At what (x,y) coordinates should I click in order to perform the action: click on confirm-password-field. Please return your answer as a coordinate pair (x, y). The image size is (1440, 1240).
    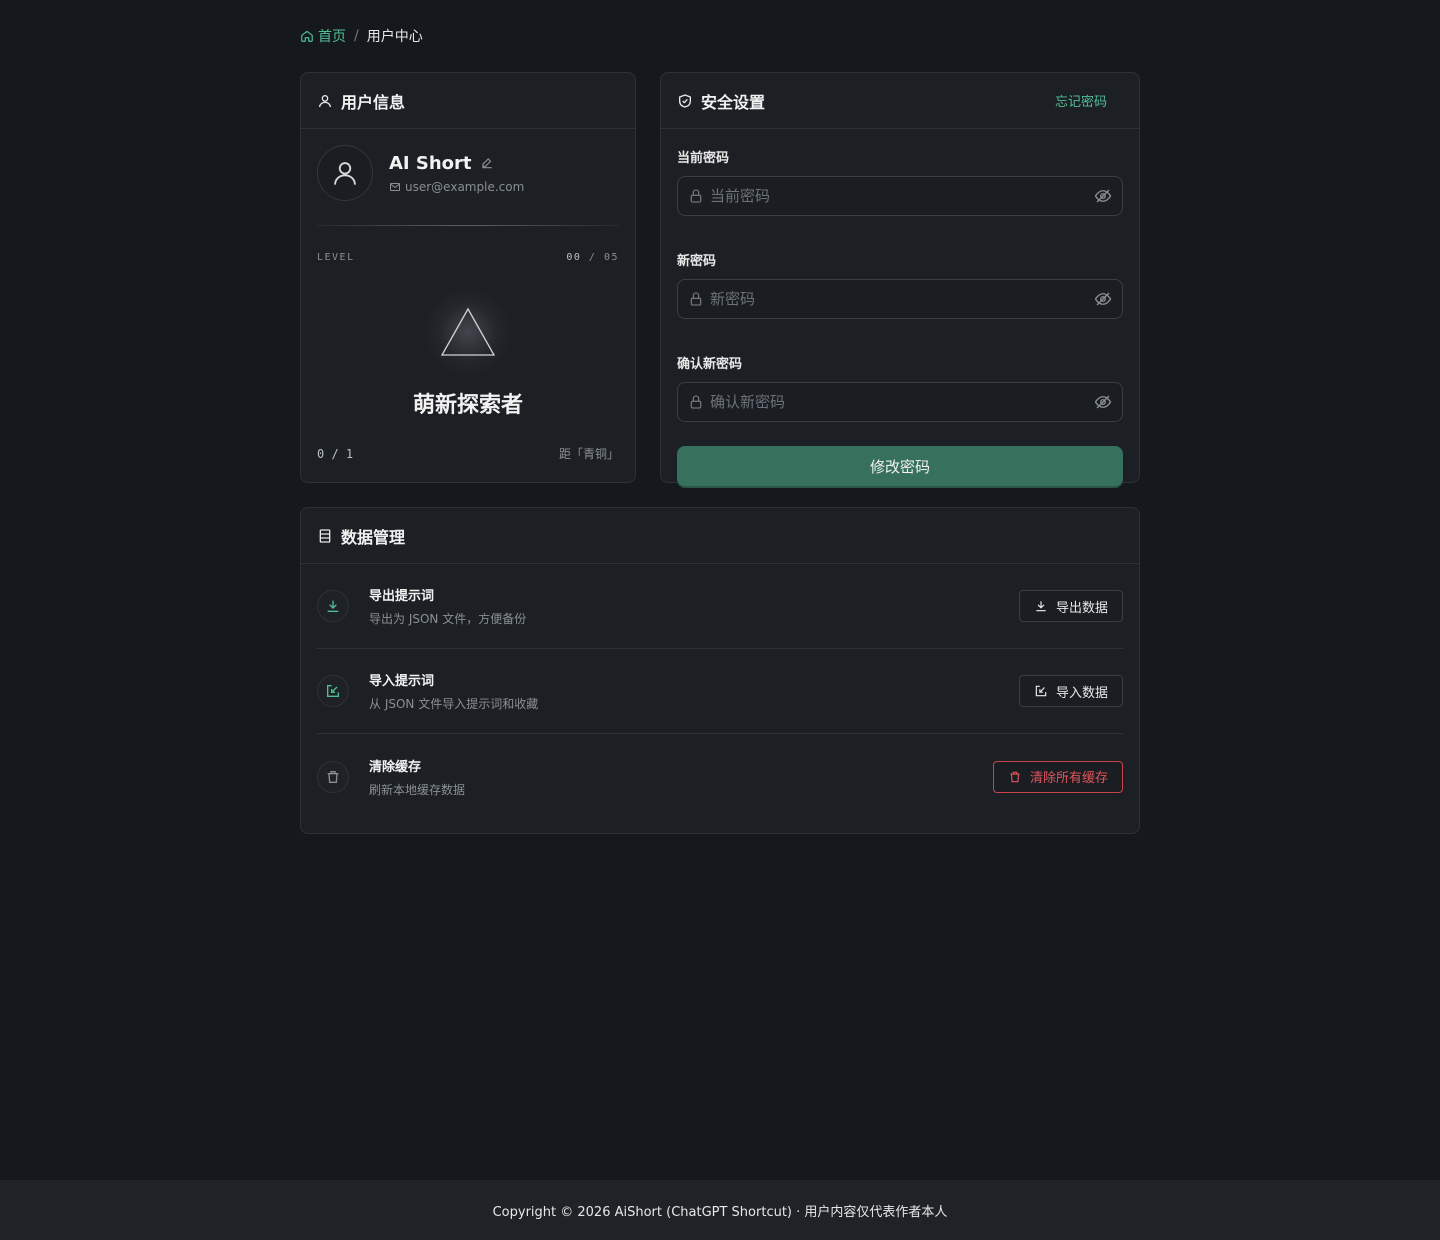
    Looking at the image, I should click on (900, 402).